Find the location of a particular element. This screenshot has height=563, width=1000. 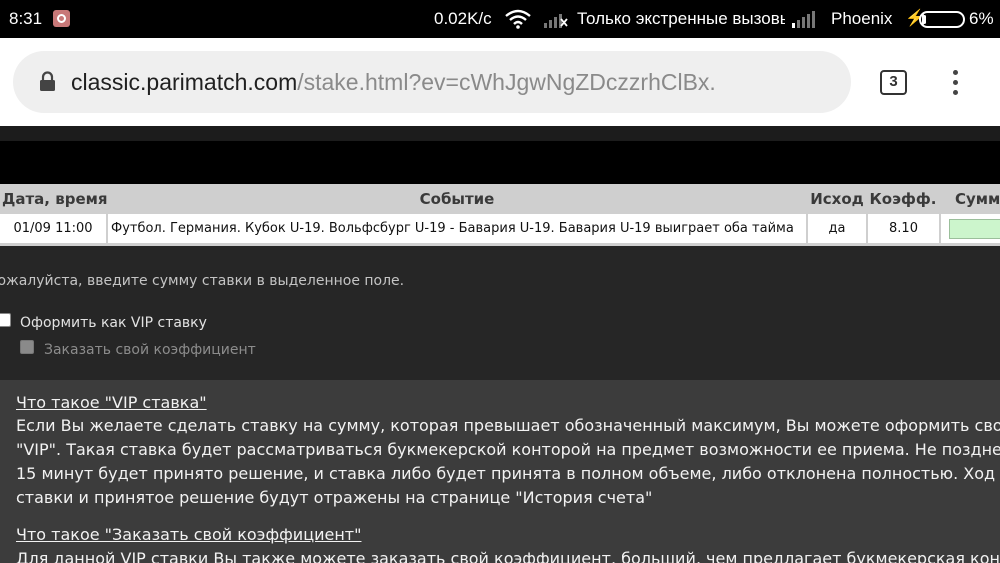

cell-stake is located at coordinates (970, 228).